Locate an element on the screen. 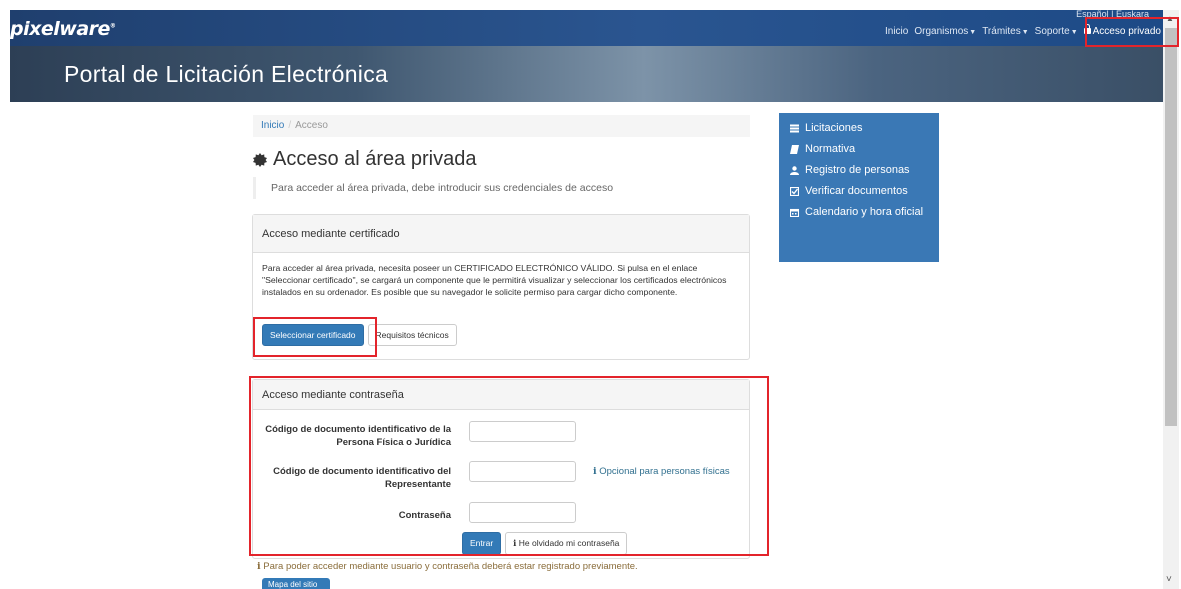 The image size is (1181, 589). nav-inicio: Inicio is located at coordinates (896, 31).